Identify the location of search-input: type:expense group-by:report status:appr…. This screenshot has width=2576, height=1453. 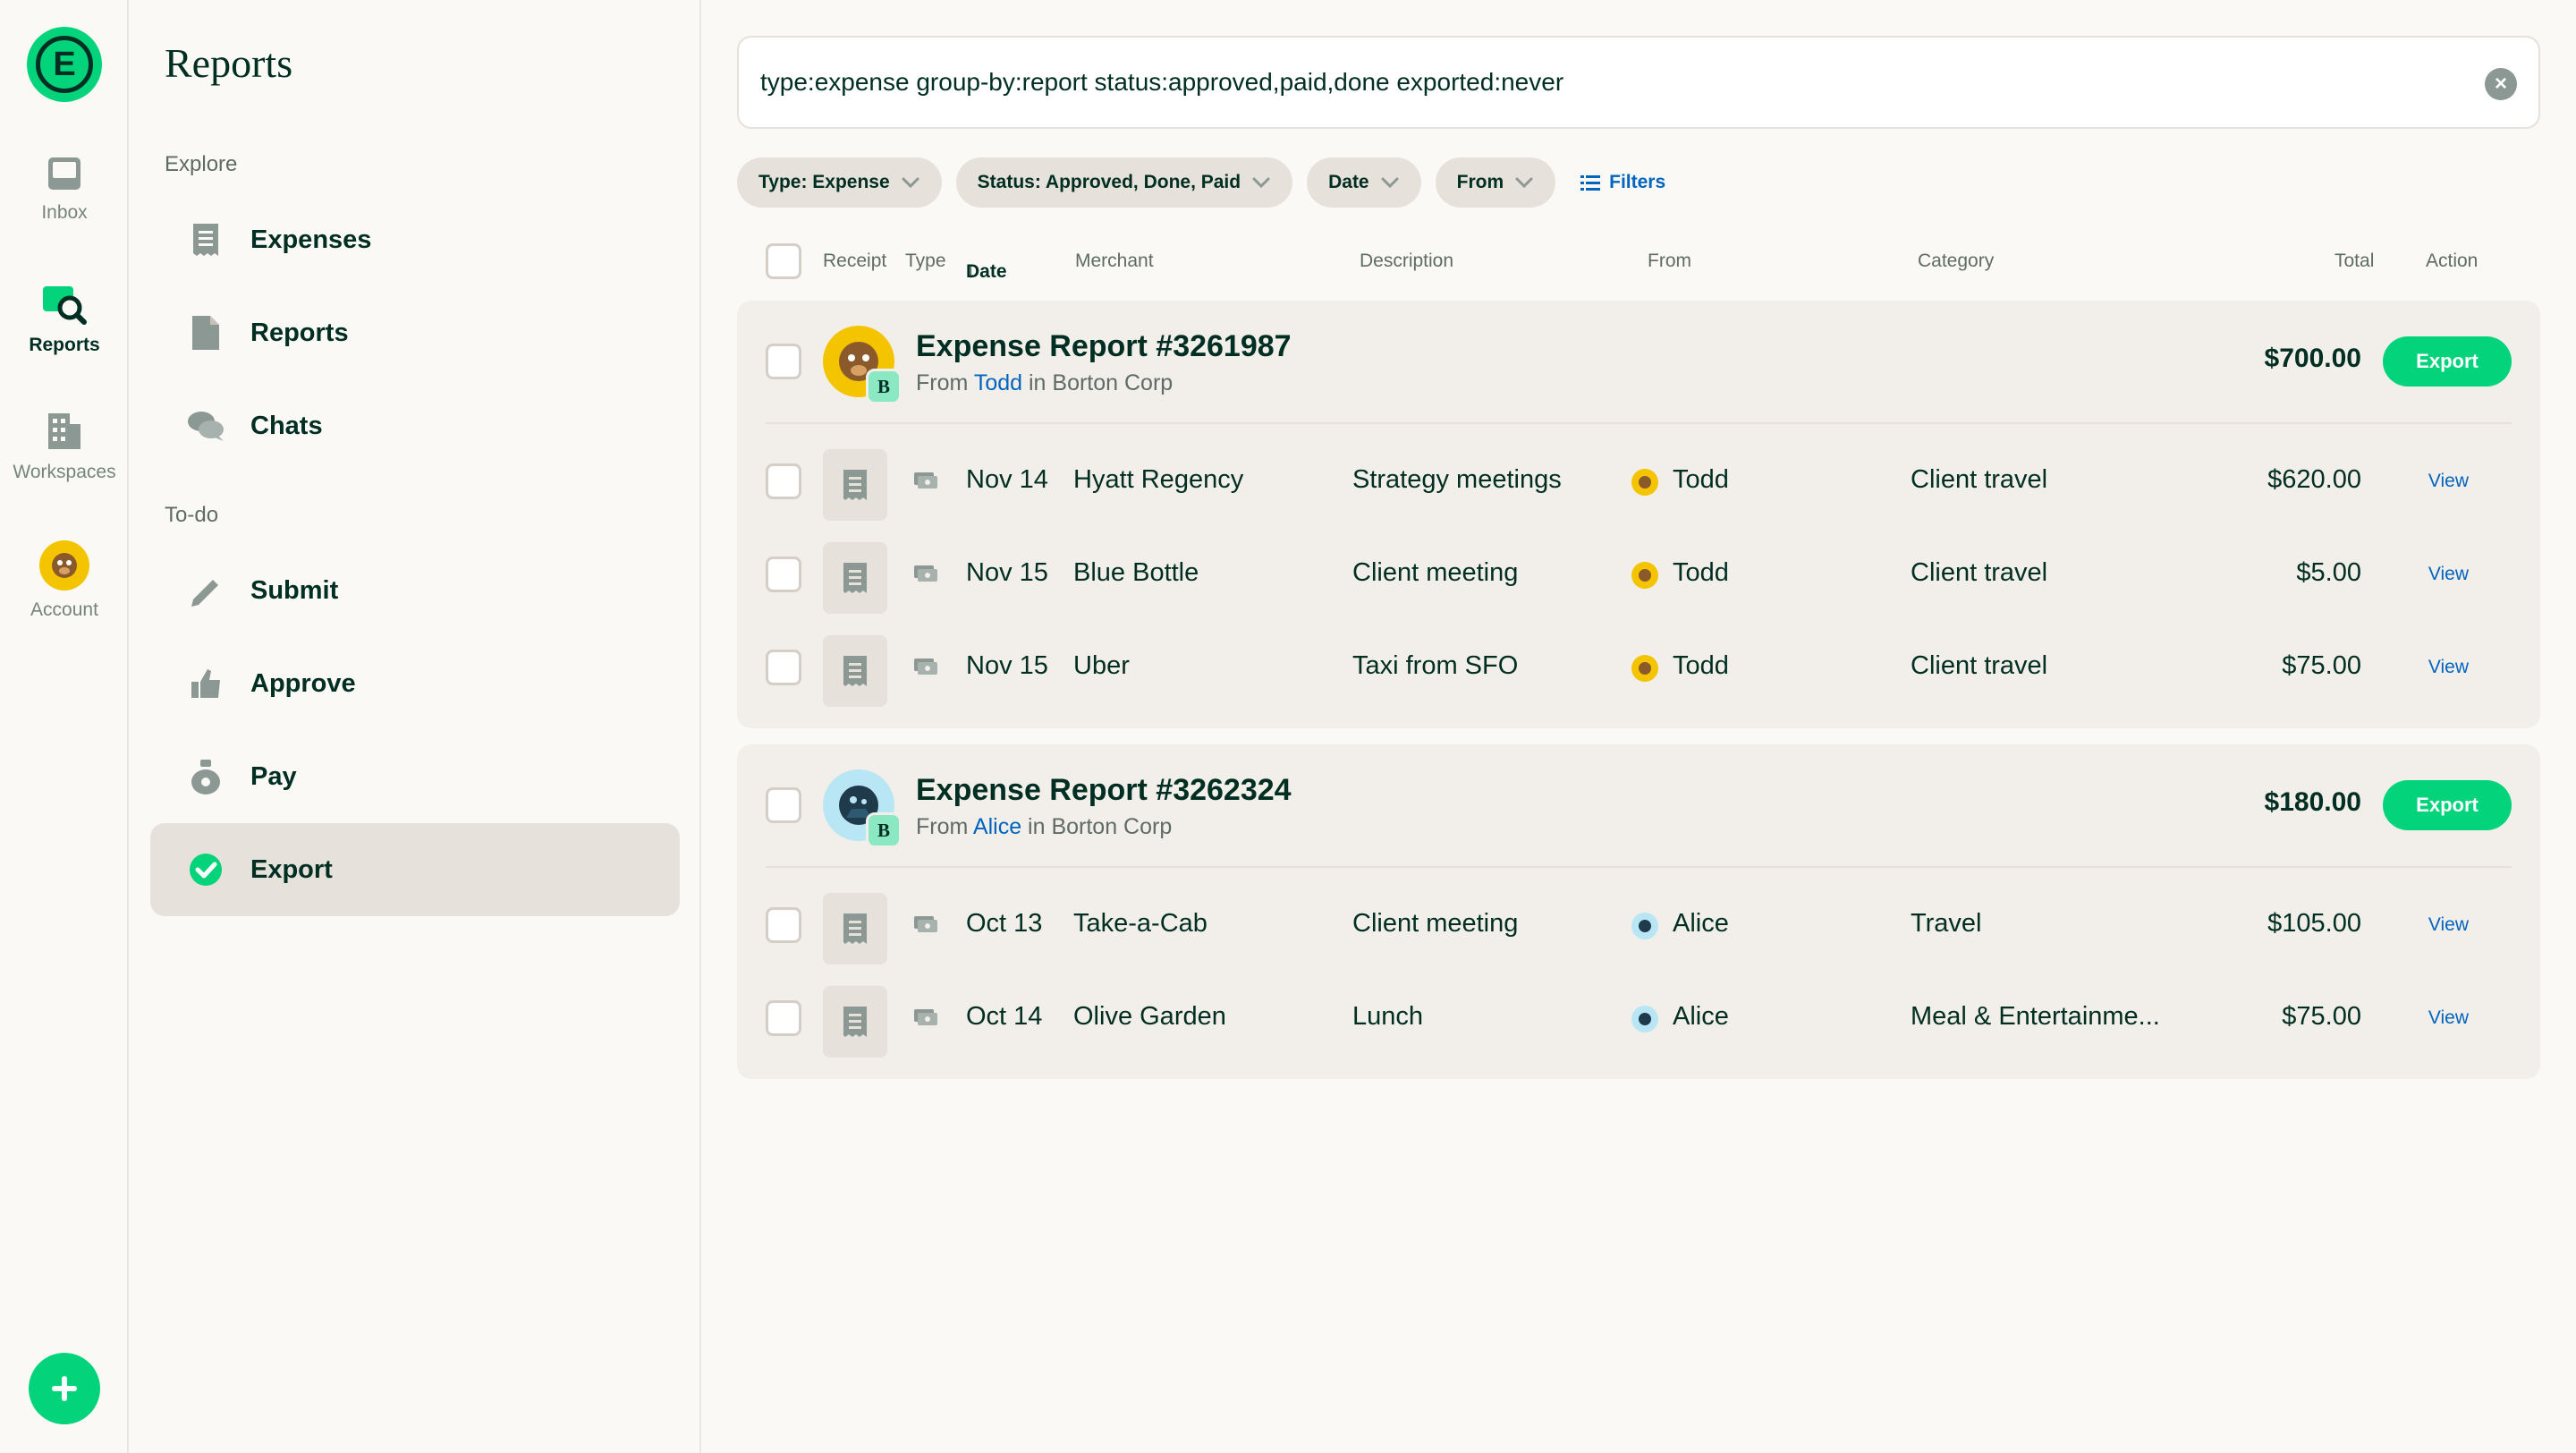
(1638, 82).